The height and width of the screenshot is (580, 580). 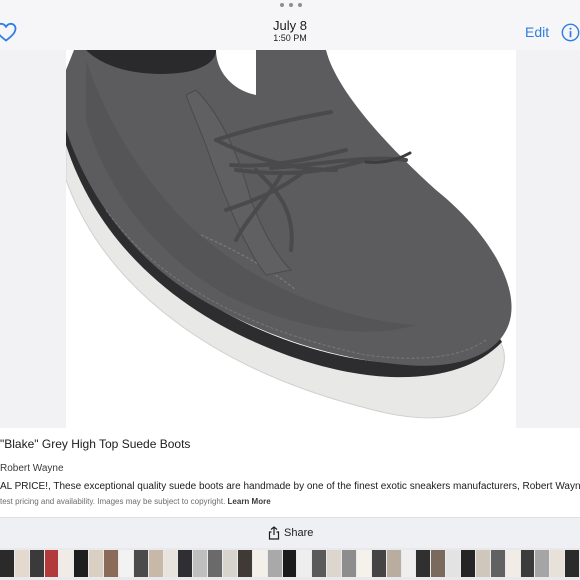 What do you see at coordinates (570, 32) in the screenshot?
I see `info-icon` at bounding box center [570, 32].